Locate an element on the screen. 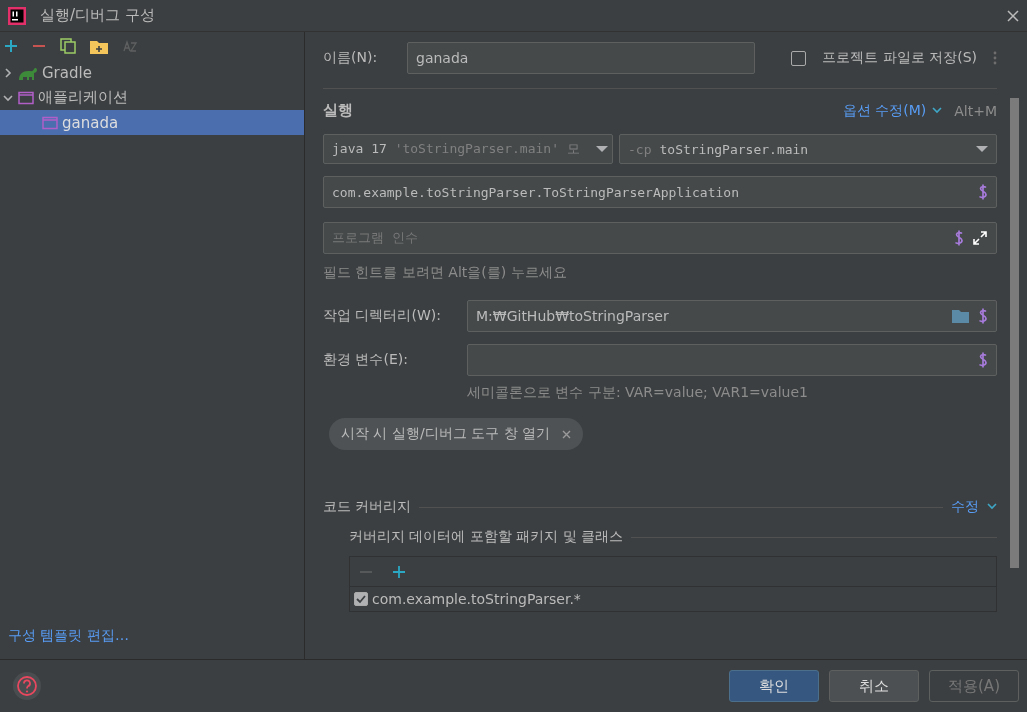  chevron-right-icon is located at coordinates (8, 72).